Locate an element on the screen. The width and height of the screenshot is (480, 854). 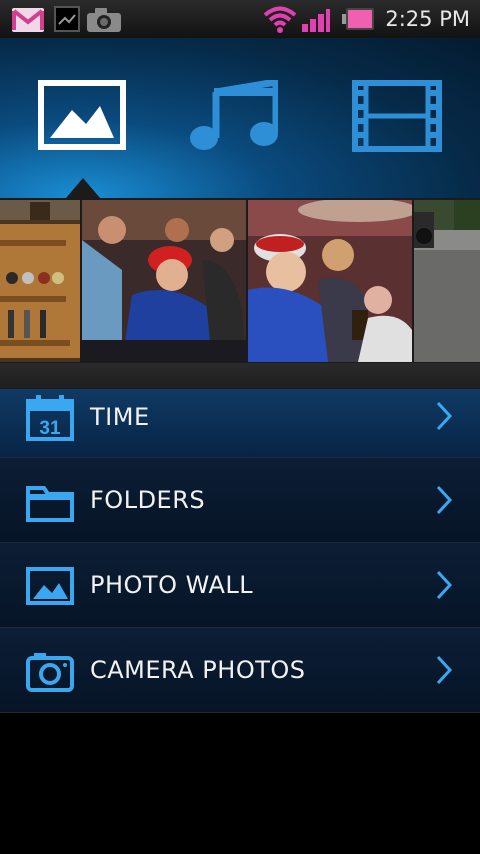
menu-item-label: TIME is located at coordinates (120, 417).